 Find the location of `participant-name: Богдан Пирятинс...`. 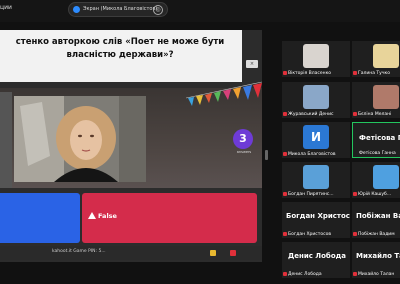

participant-name: Богдан Пирятинс... is located at coordinates (311, 194).